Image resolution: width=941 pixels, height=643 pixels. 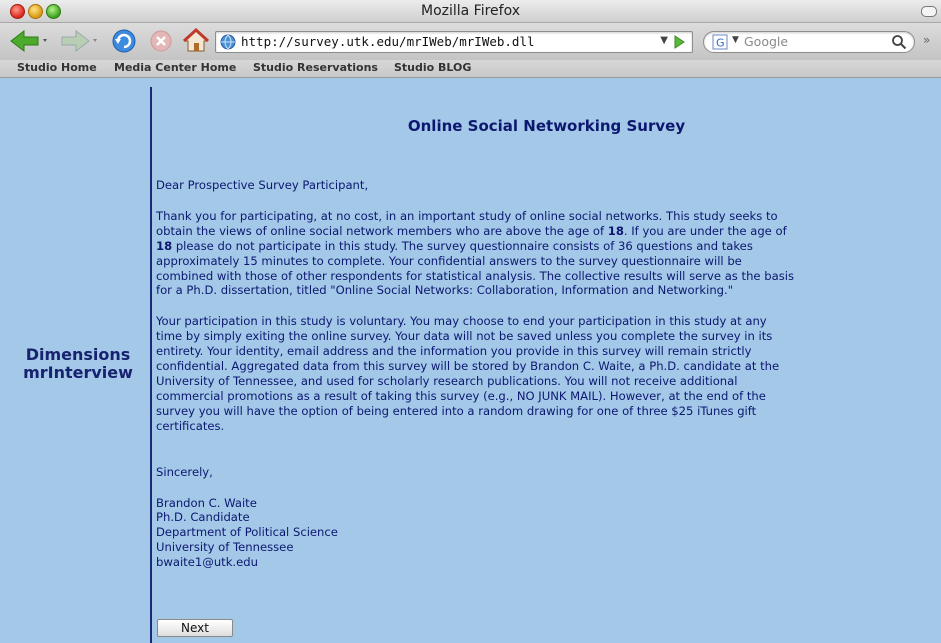 I want to click on signature-title: Ph.D. Candidate, so click(x=203, y=517).